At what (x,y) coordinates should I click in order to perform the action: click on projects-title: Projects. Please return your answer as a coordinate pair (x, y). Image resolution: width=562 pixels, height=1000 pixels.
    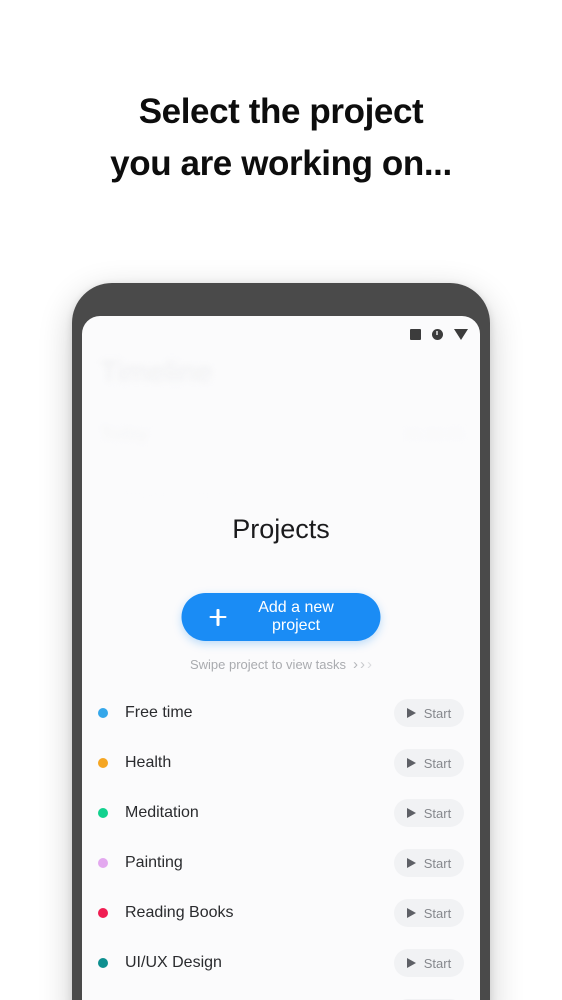
    Looking at the image, I should click on (281, 529).